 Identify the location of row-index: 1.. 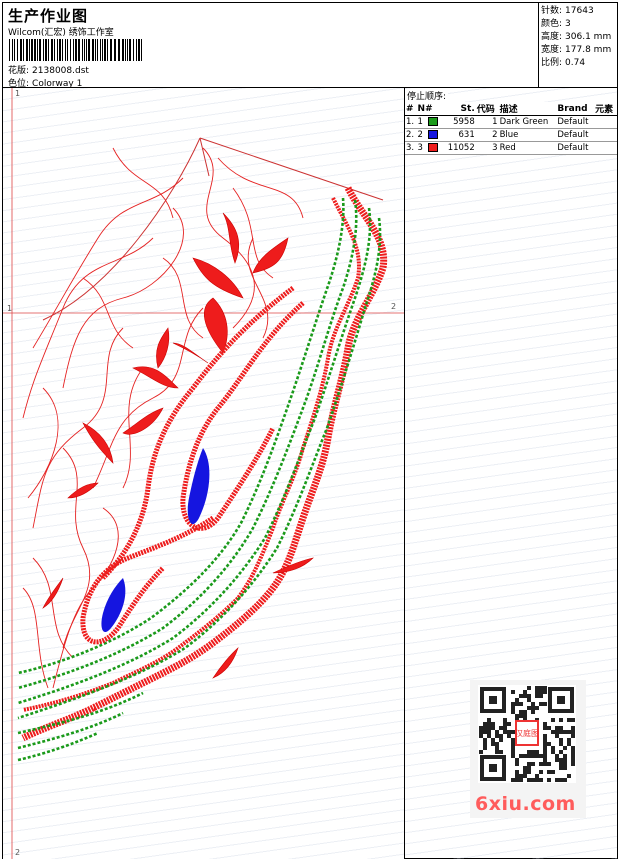
(411, 122).